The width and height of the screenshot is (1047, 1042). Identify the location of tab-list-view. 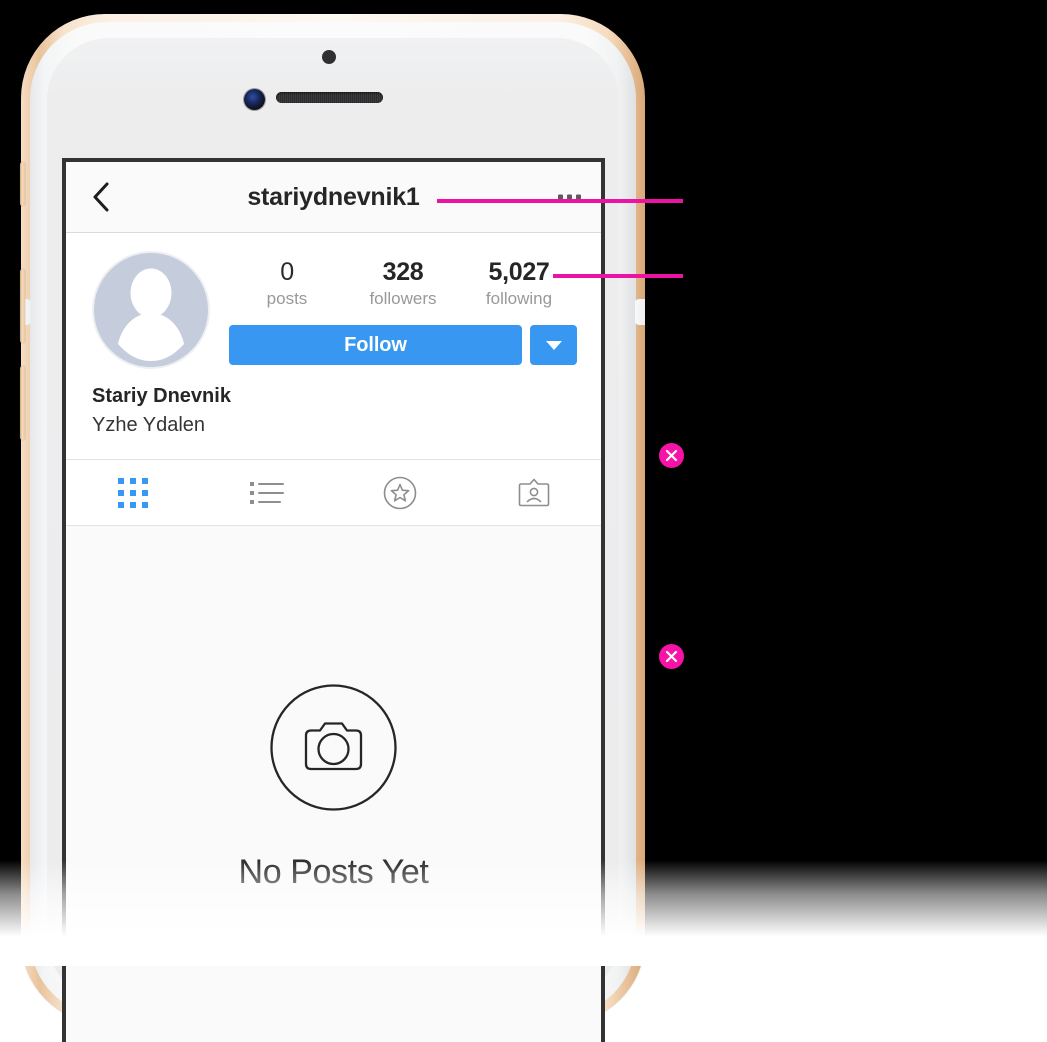
(267, 492).